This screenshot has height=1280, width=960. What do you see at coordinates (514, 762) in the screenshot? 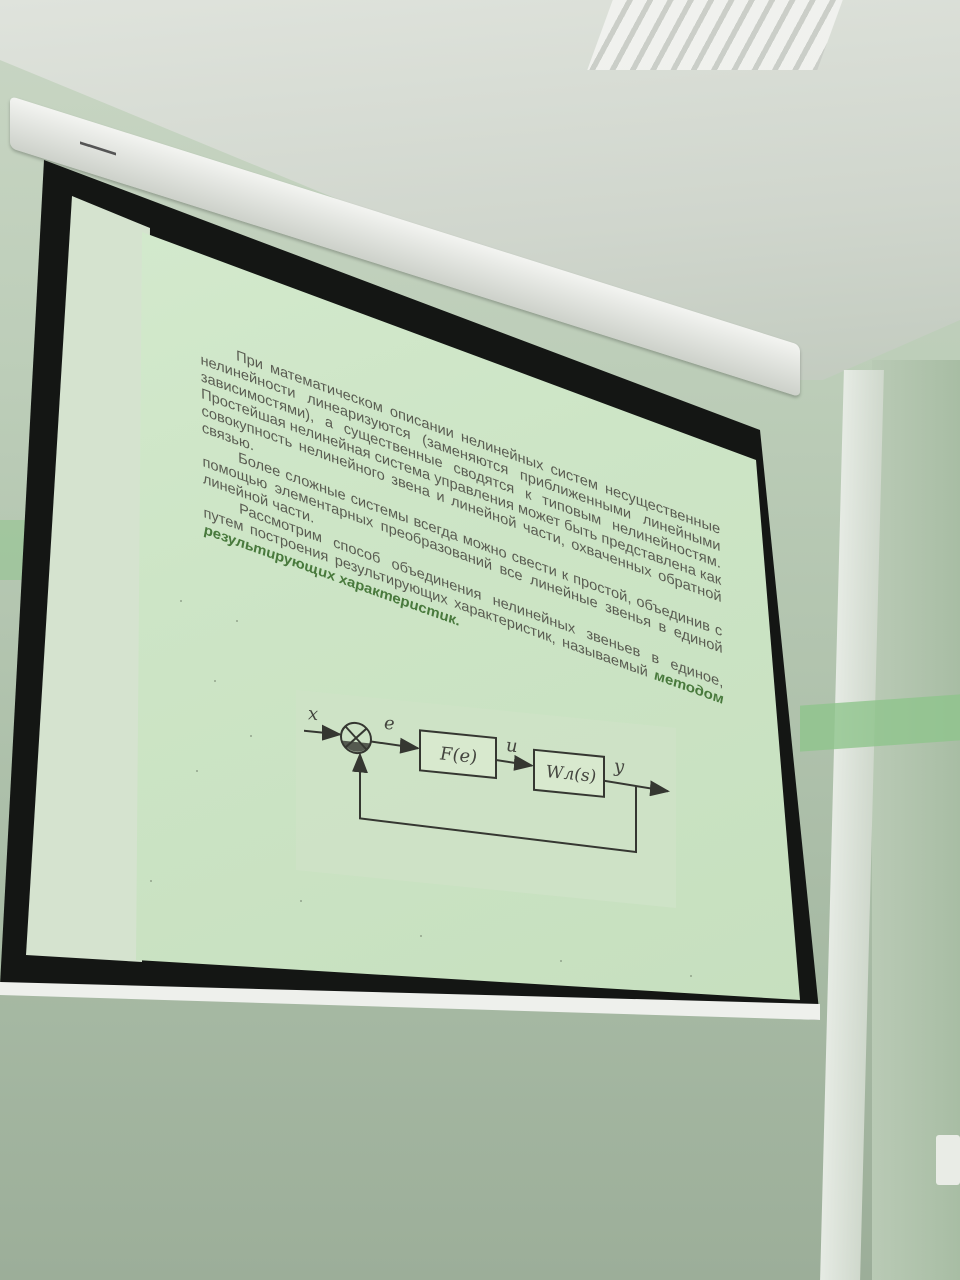
I see `control-arrow` at bounding box center [514, 762].